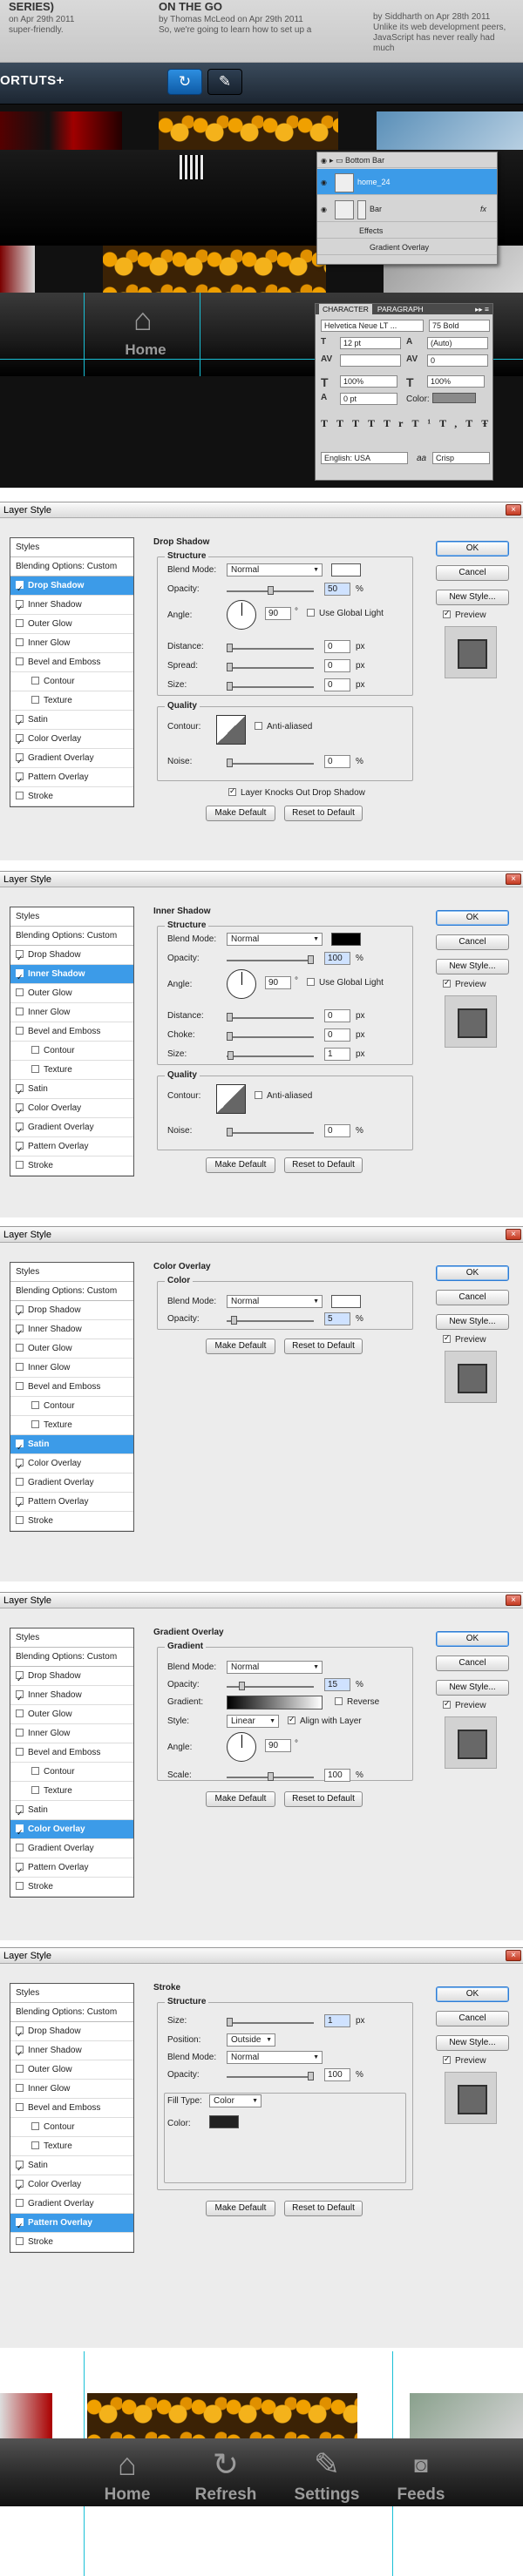 This screenshot has height=2576, width=523. I want to click on preview-checkbox: Preview, so click(464, 2060).